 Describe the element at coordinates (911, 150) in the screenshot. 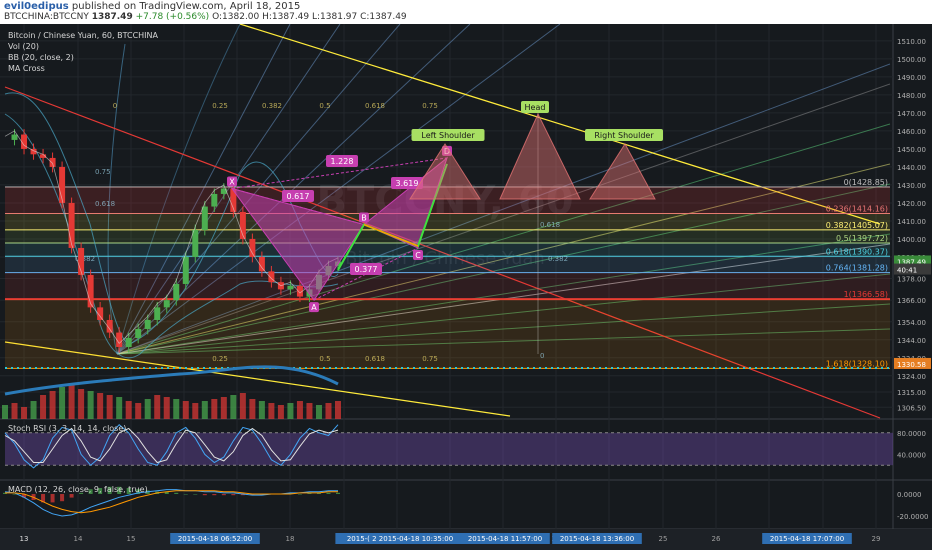

I see `price-axis-label: 1450.00` at that location.